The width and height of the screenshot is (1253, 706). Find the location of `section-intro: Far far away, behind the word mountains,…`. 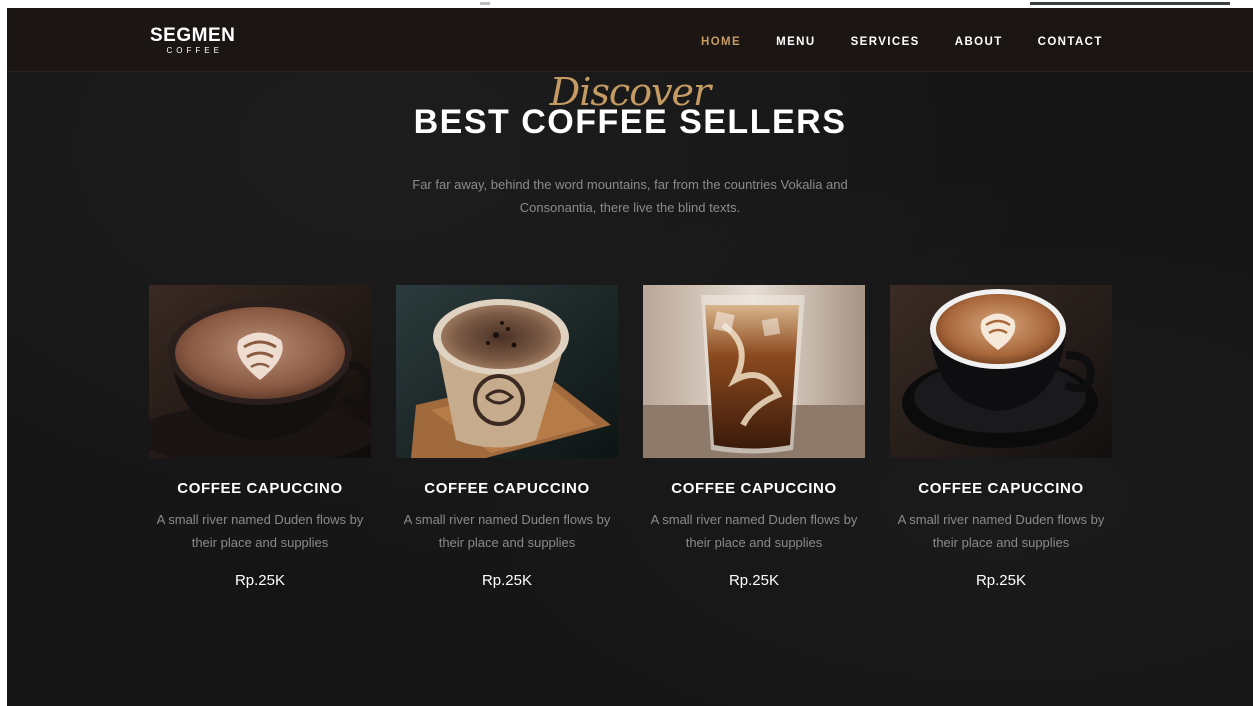

section-intro: Far far away, behind the word mountains,… is located at coordinates (630, 196).